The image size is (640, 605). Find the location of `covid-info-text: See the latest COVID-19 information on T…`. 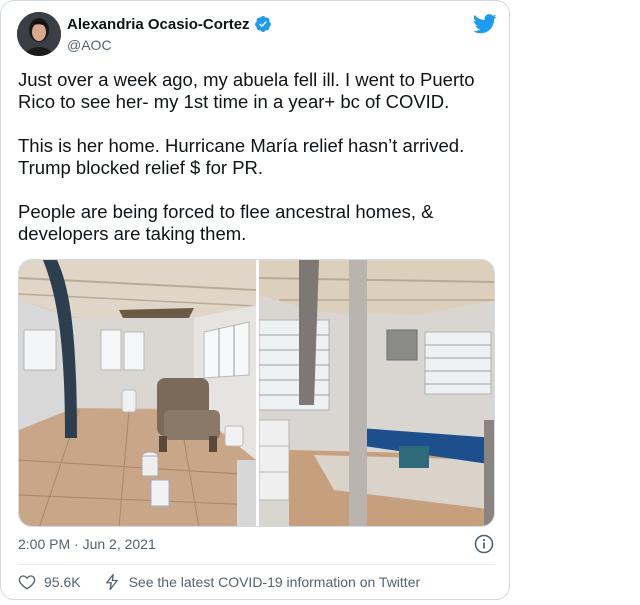

covid-info-text: See the latest COVID-19 information on T… is located at coordinates (274, 582).